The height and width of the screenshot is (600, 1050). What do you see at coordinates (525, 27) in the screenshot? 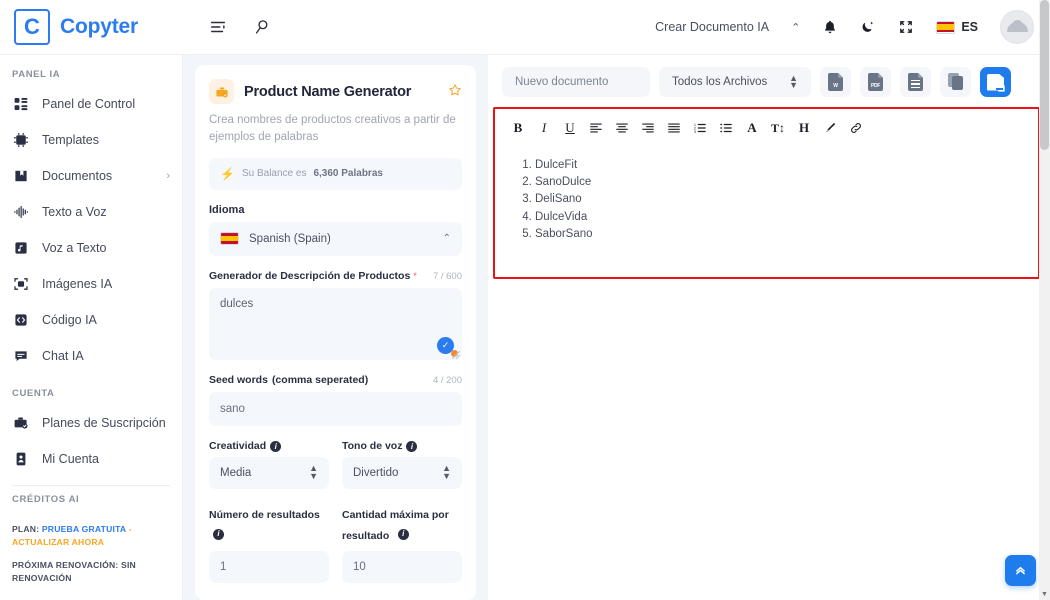
I see `top-bar: C Copyter Crear Documento IA ⌃ ES` at bounding box center [525, 27].